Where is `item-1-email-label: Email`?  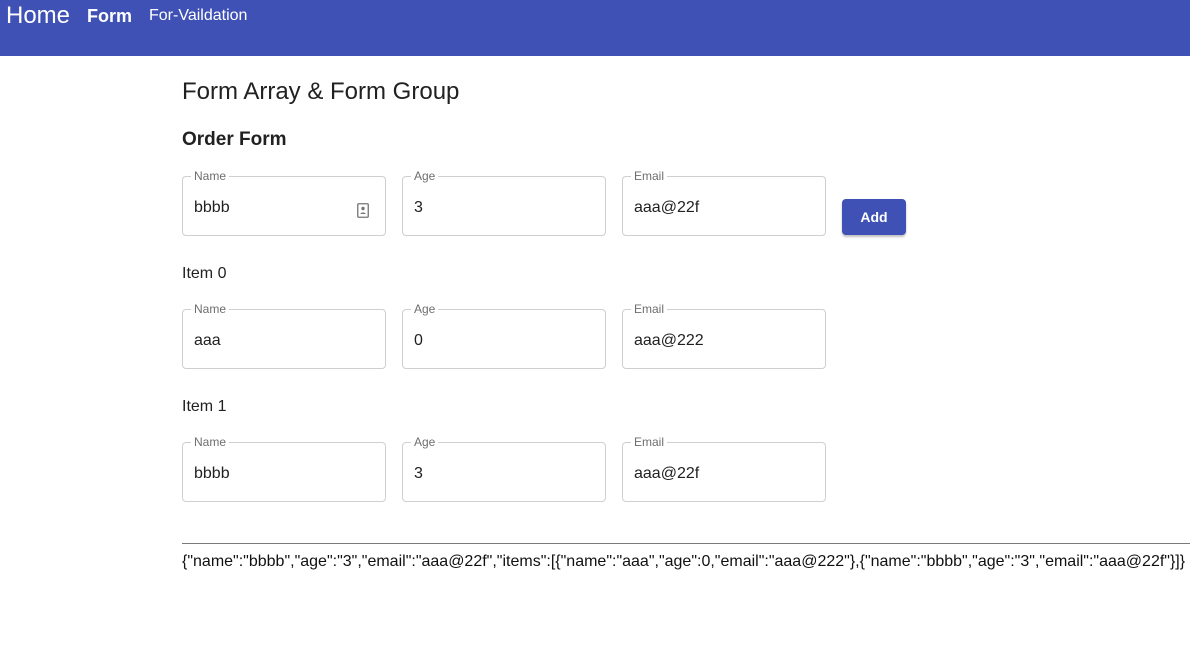 item-1-email-label: Email is located at coordinates (649, 442).